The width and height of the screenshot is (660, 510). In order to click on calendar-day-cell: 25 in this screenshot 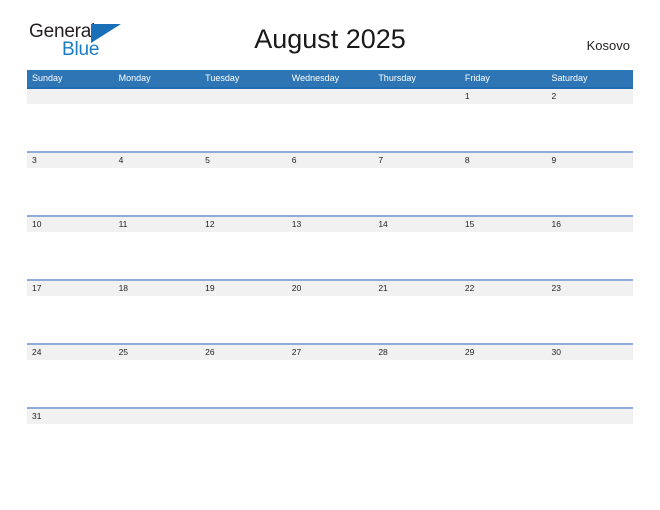, I will do `click(157, 376)`.